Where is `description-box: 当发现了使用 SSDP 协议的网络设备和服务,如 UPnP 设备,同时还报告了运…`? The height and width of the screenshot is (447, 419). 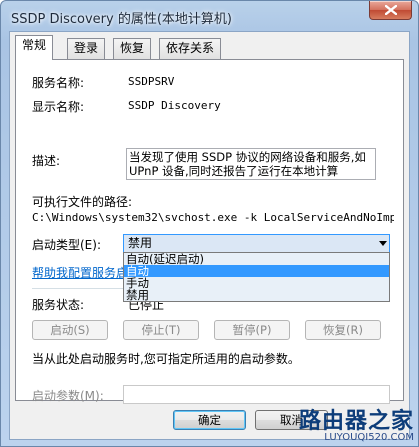
description-box: 当发现了使用 SSDP 协议的网络设备和服务,如 UPnP 设备,同时还报告了运… is located at coordinates (251, 164).